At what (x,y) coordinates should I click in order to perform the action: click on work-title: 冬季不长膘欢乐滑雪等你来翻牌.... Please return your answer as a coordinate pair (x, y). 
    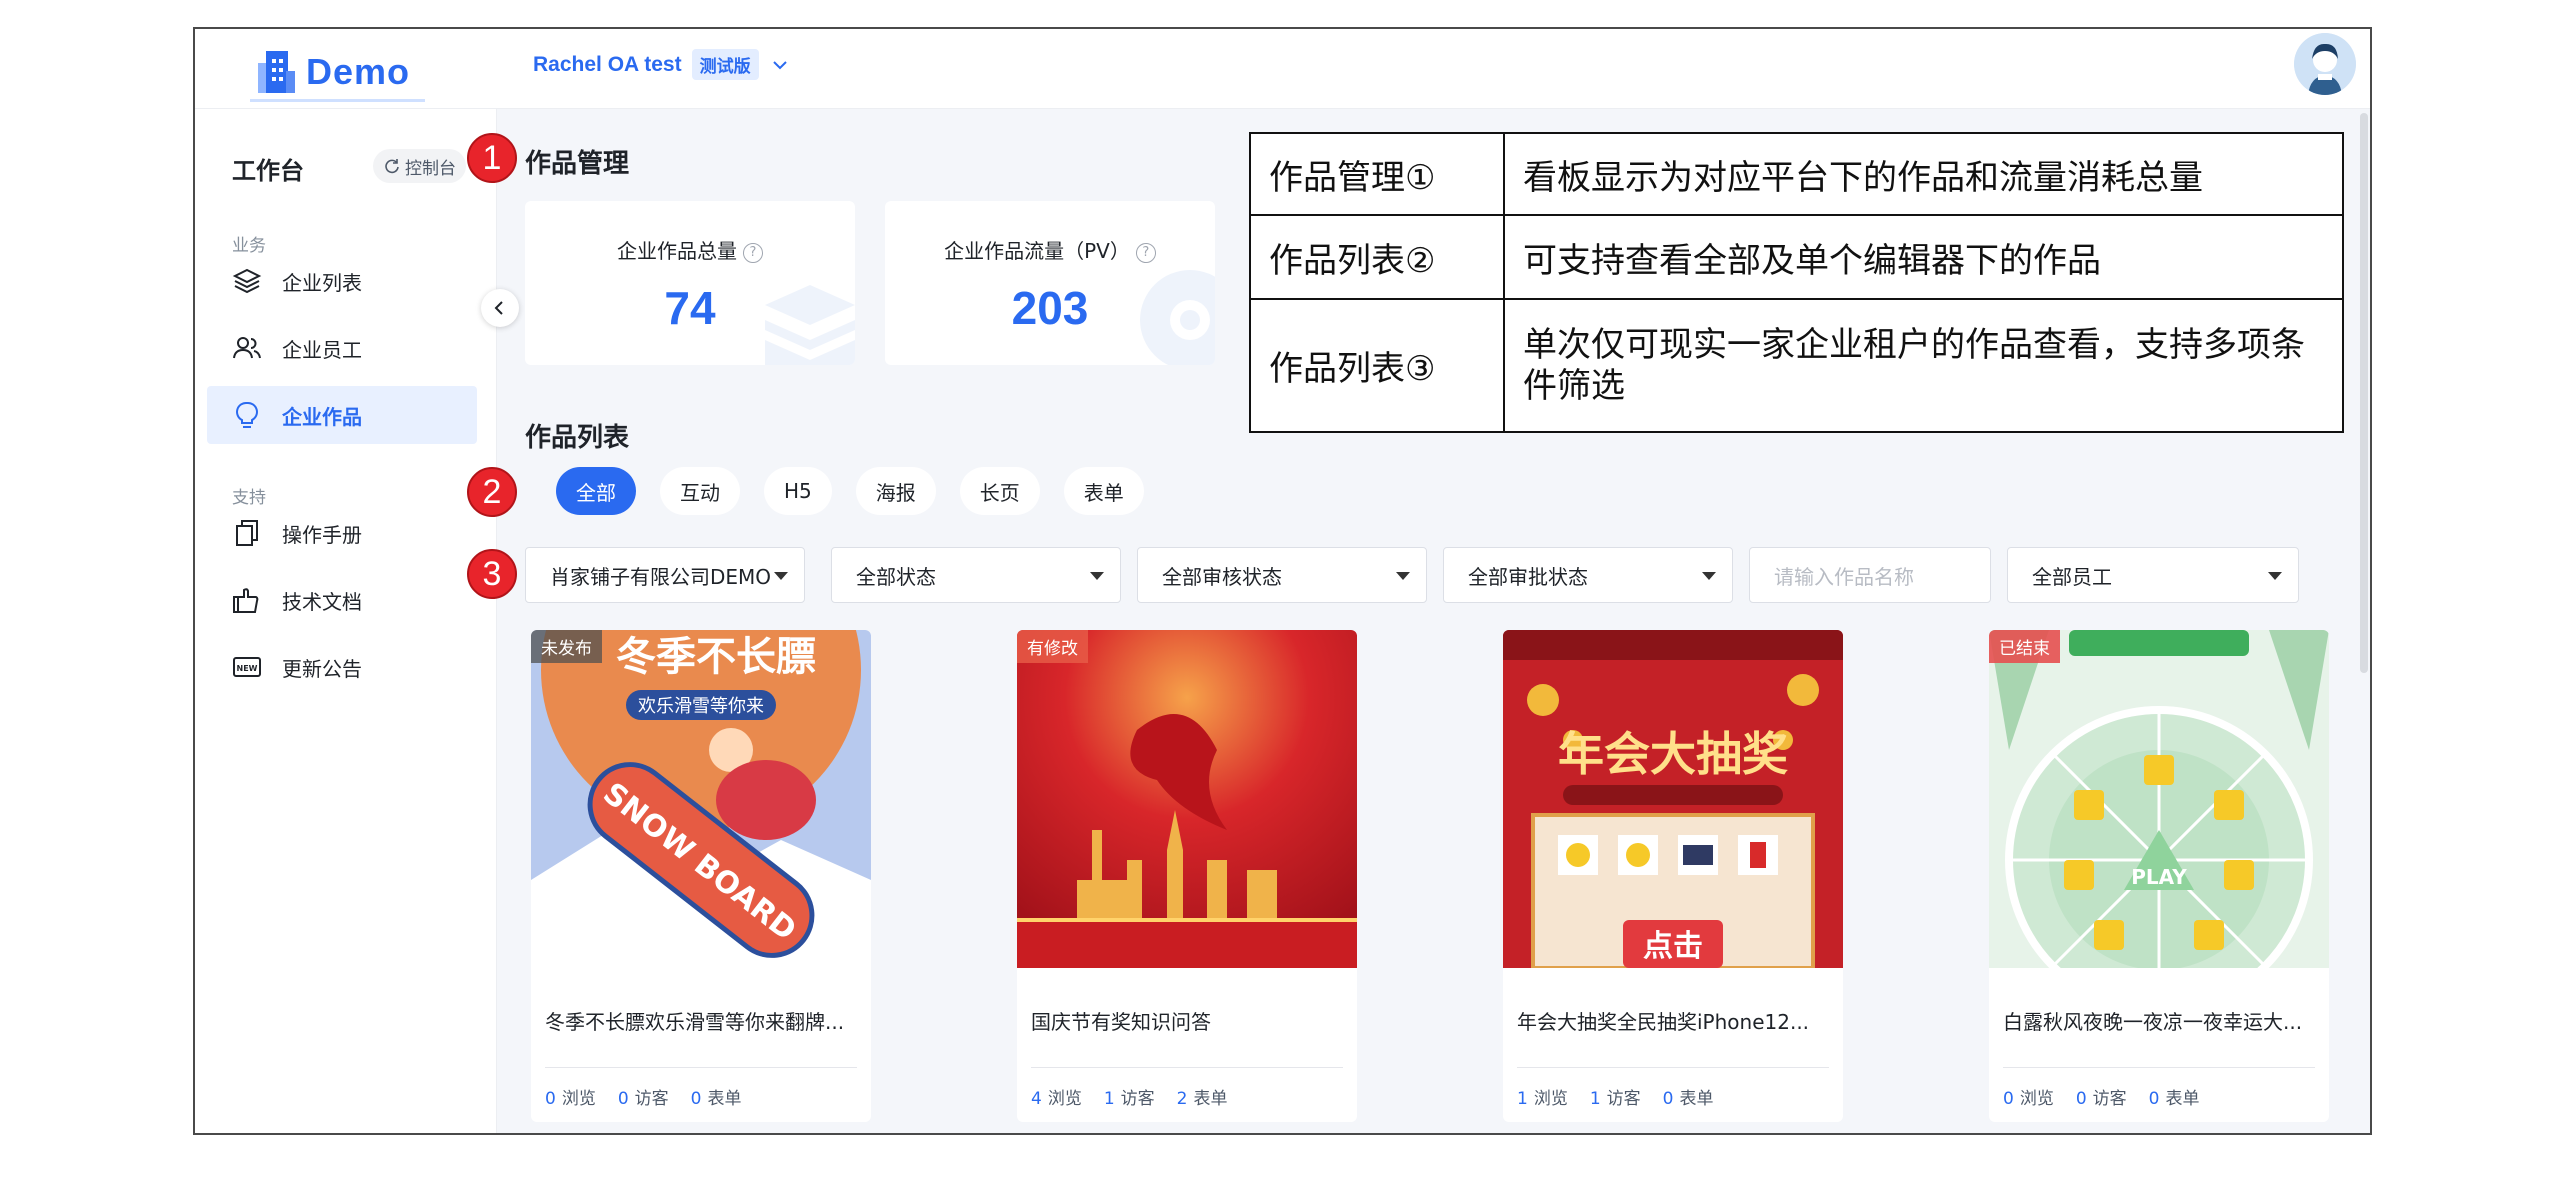
    Looking at the image, I should click on (695, 1022).